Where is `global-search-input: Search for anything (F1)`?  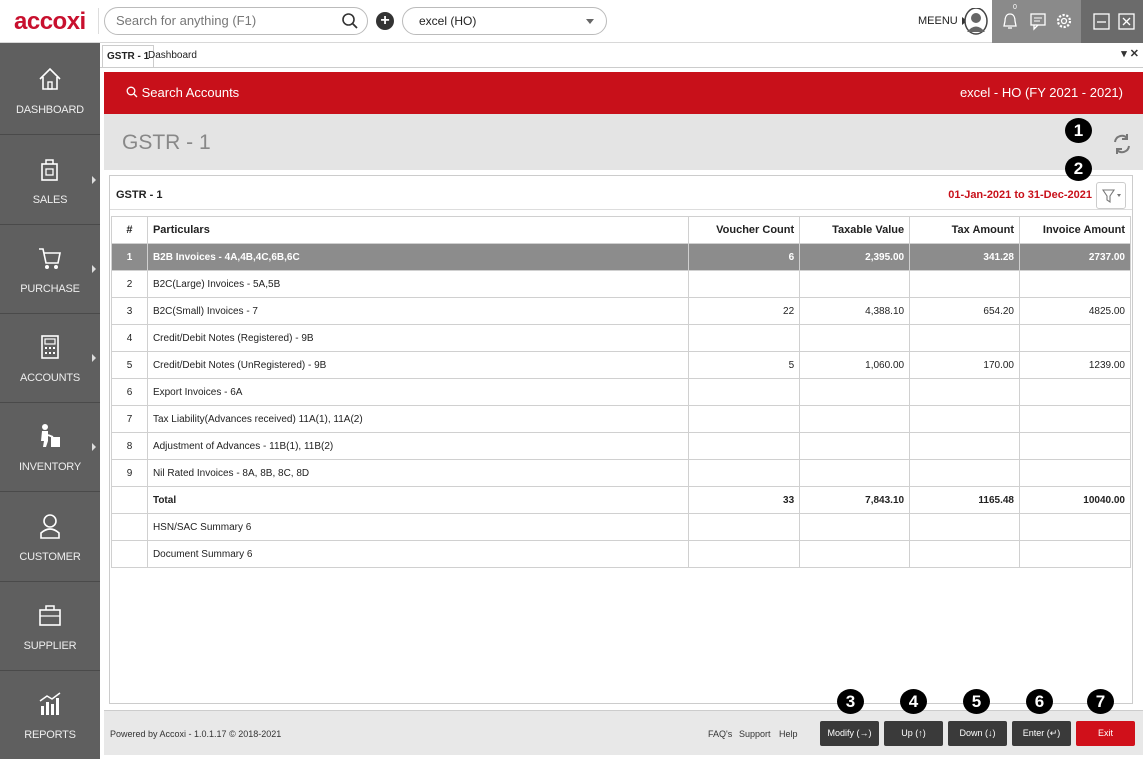
global-search-input: Search for anything (F1) is located at coordinates (236, 21).